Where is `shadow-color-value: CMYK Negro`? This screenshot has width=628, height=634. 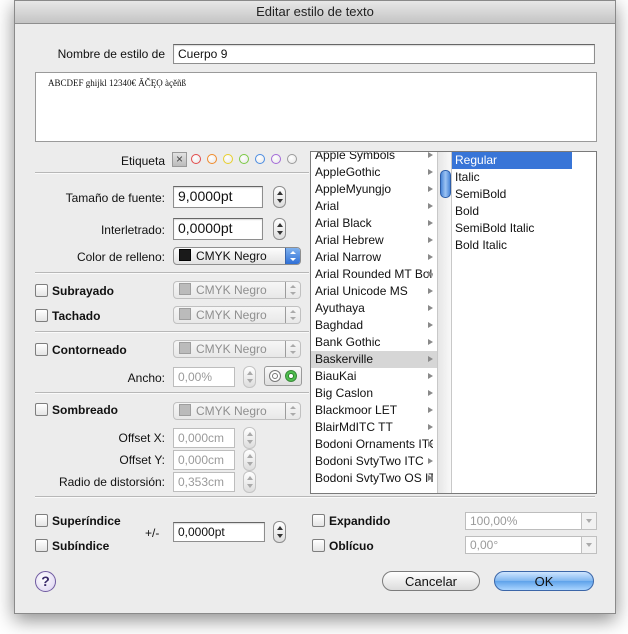 shadow-color-value: CMYK Negro is located at coordinates (231, 411).